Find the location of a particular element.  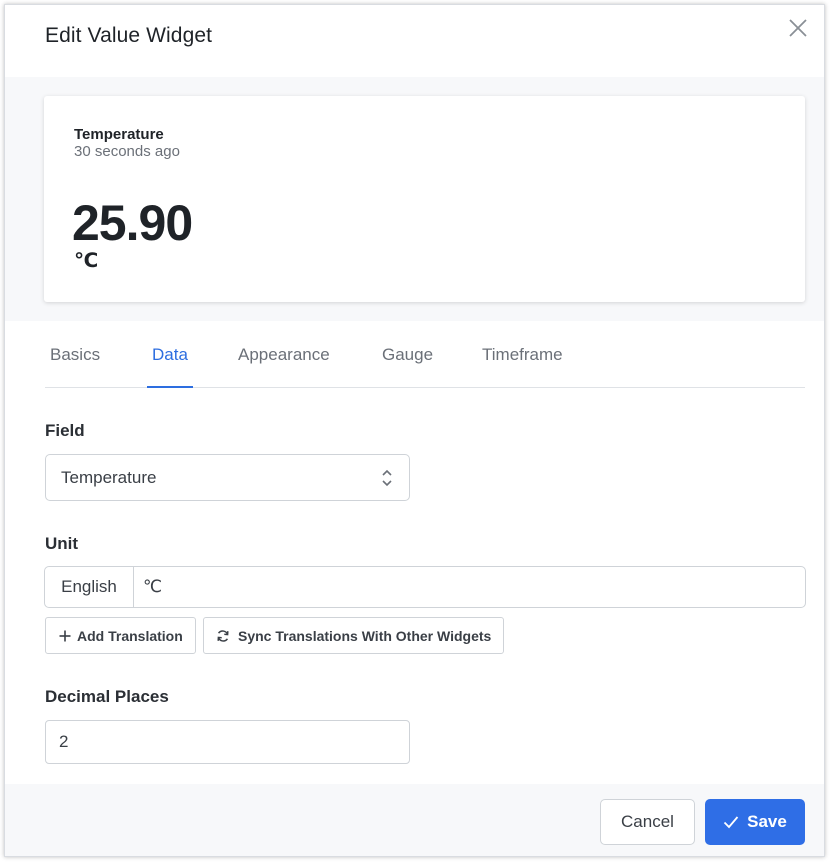

tab-timeframe: Timeframe is located at coordinates (522, 354).